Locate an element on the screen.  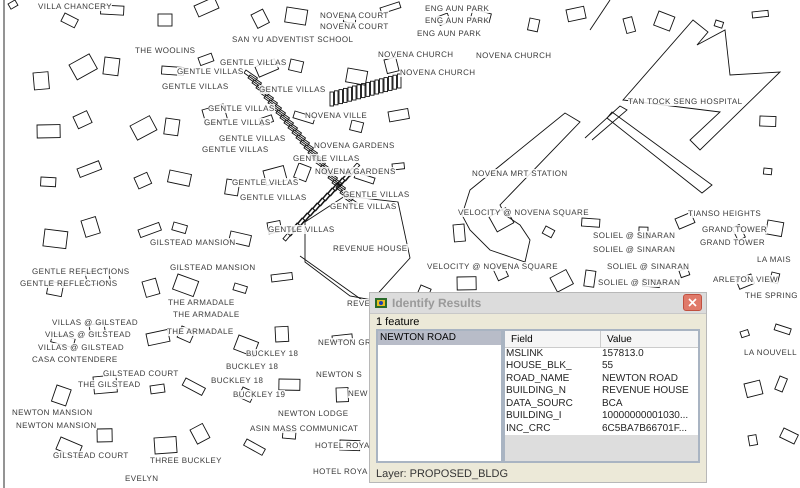
table-cell-text: BUILDING_N is located at coordinates (536, 391).